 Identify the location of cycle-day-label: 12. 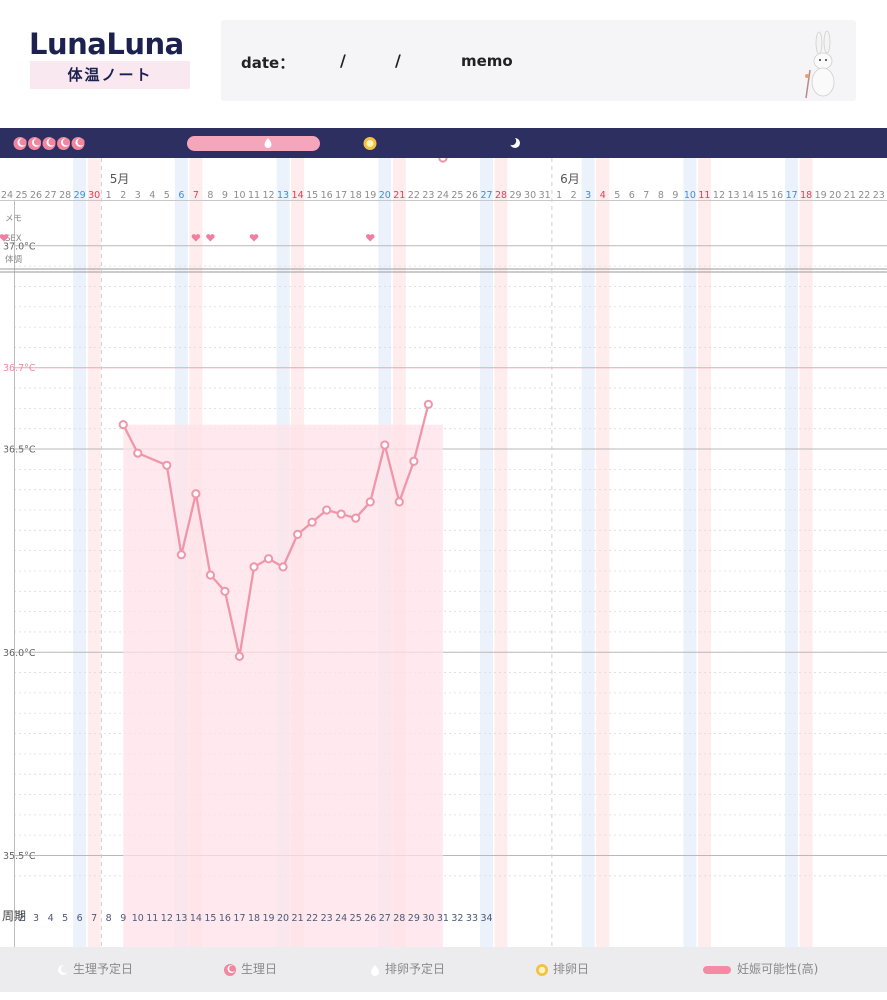
(167, 918).